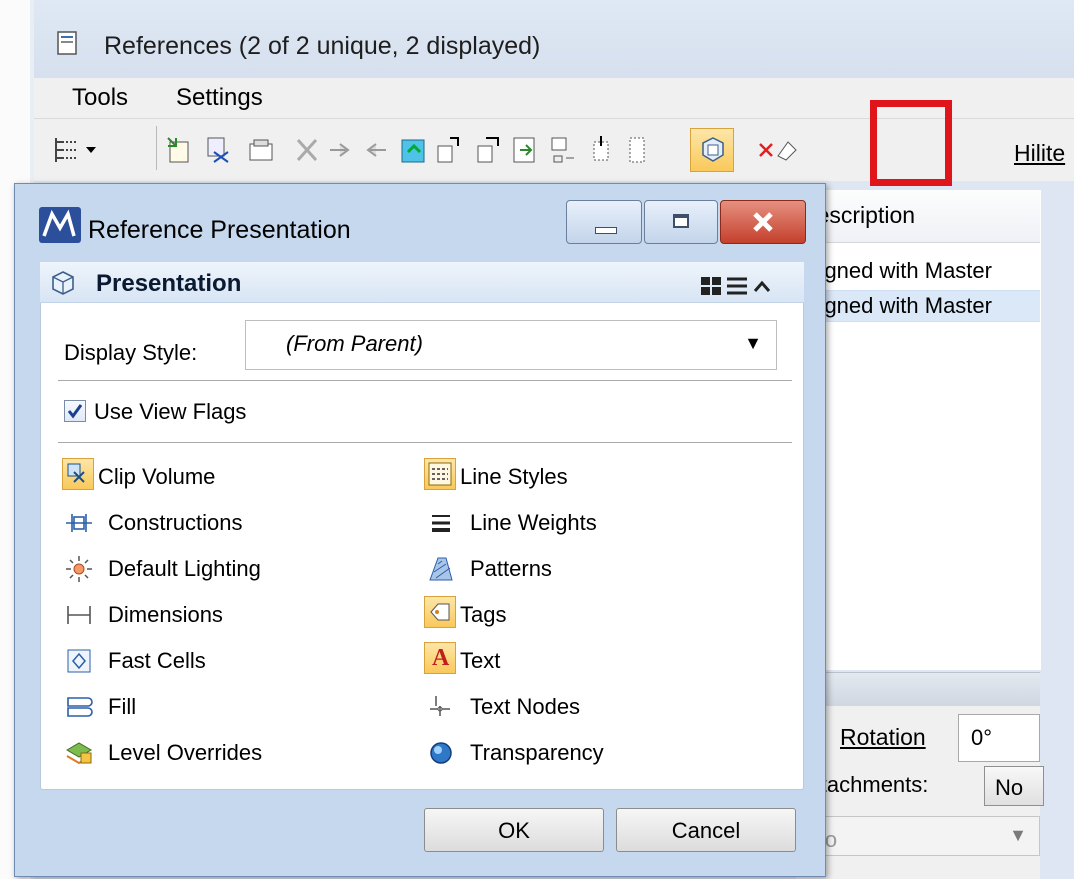 The image size is (1074, 879). What do you see at coordinates (441, 569) in the screenshot?
I see `patterns-icon` at bounding box center [441, 569].